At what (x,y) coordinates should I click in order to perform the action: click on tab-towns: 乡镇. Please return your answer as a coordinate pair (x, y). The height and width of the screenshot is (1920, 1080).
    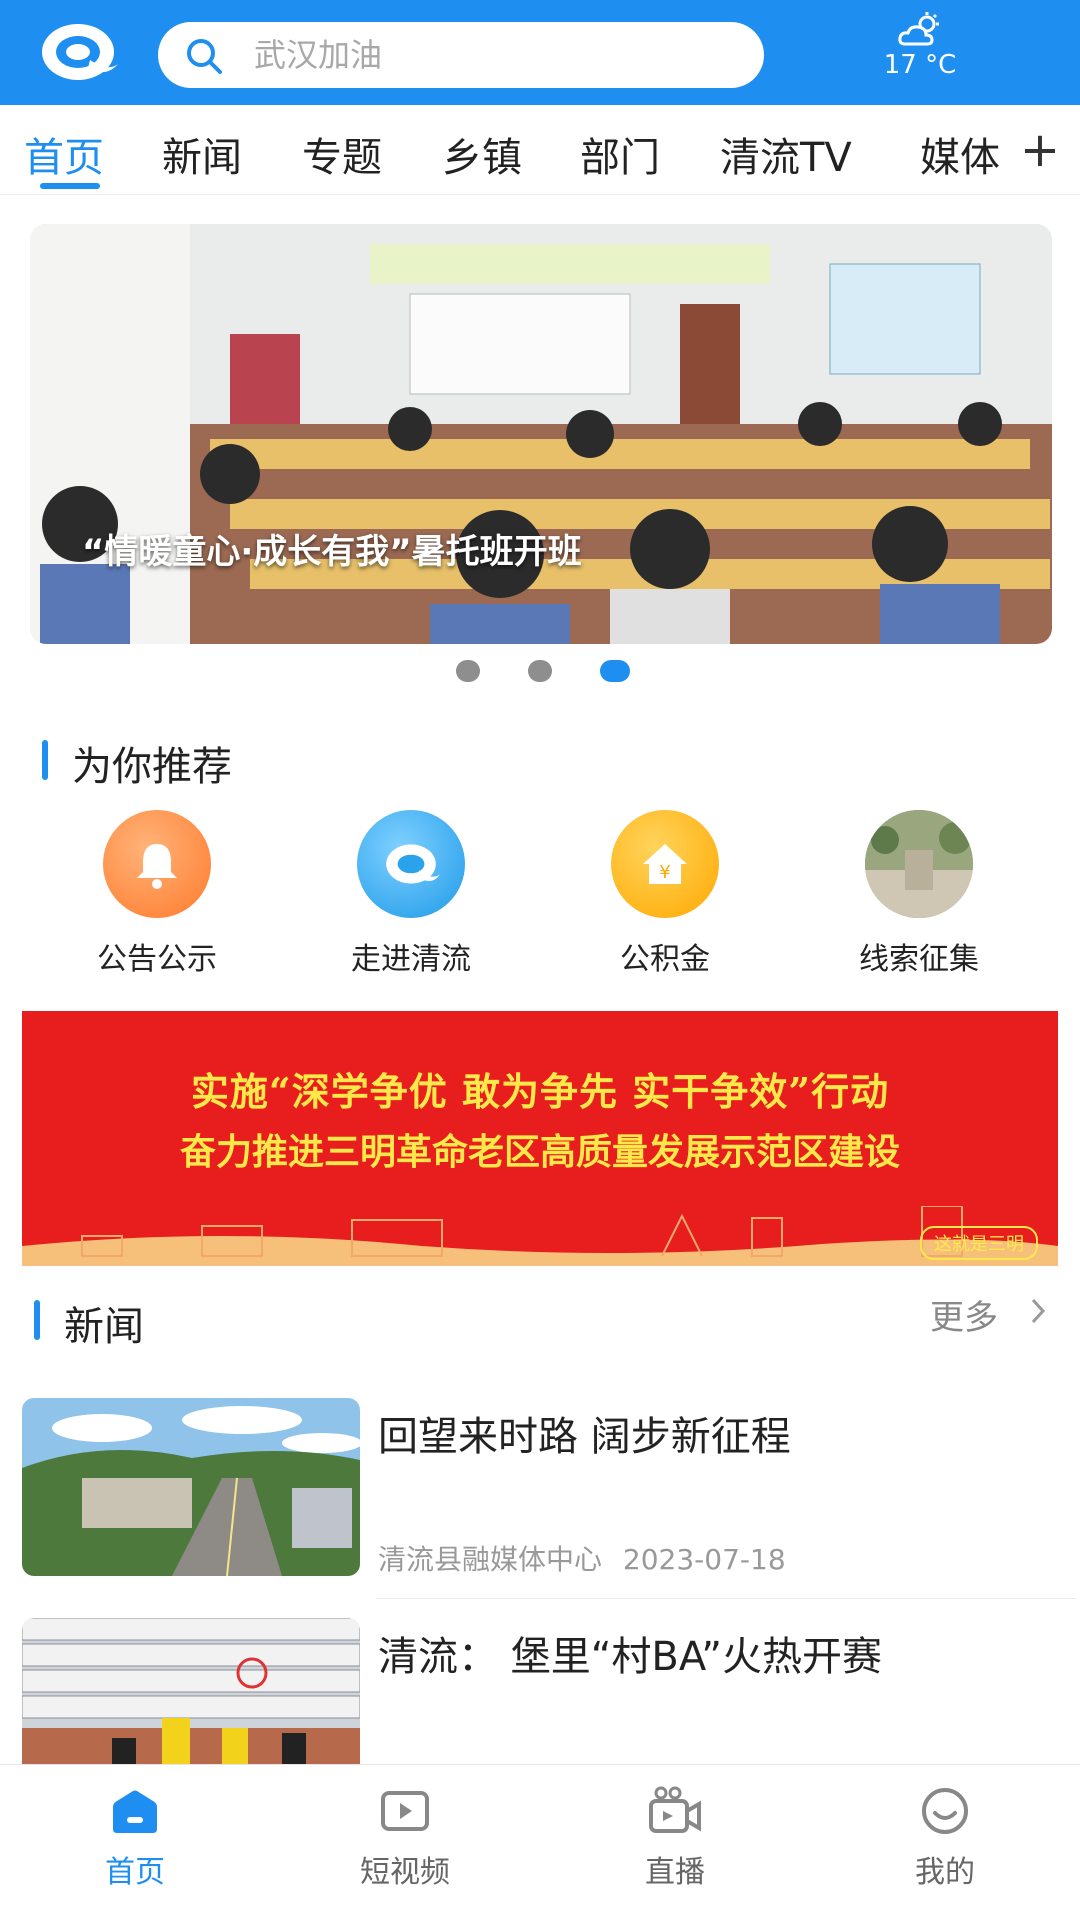
    Looking at the image, I should click on (482, 154).